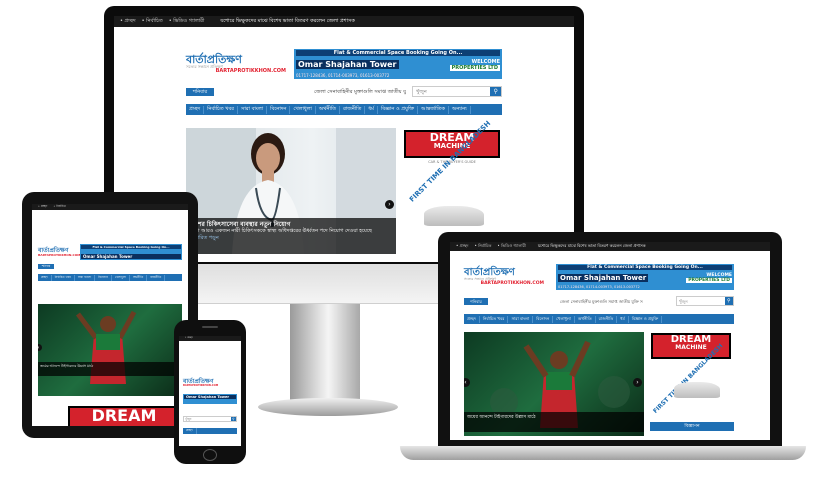 Image resolution: width=817 pixels, height=477 pixels. I want to click on nav-item: আন্তর্জাতিক, so click(434, 109).